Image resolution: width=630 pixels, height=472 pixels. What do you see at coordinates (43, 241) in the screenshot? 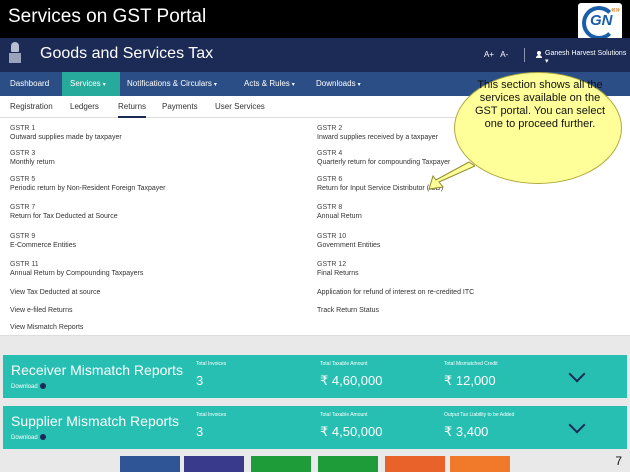
I see `return-item-gstr9: GSTR 9 E-Commerce Entities` at bounding box center [43, 241].